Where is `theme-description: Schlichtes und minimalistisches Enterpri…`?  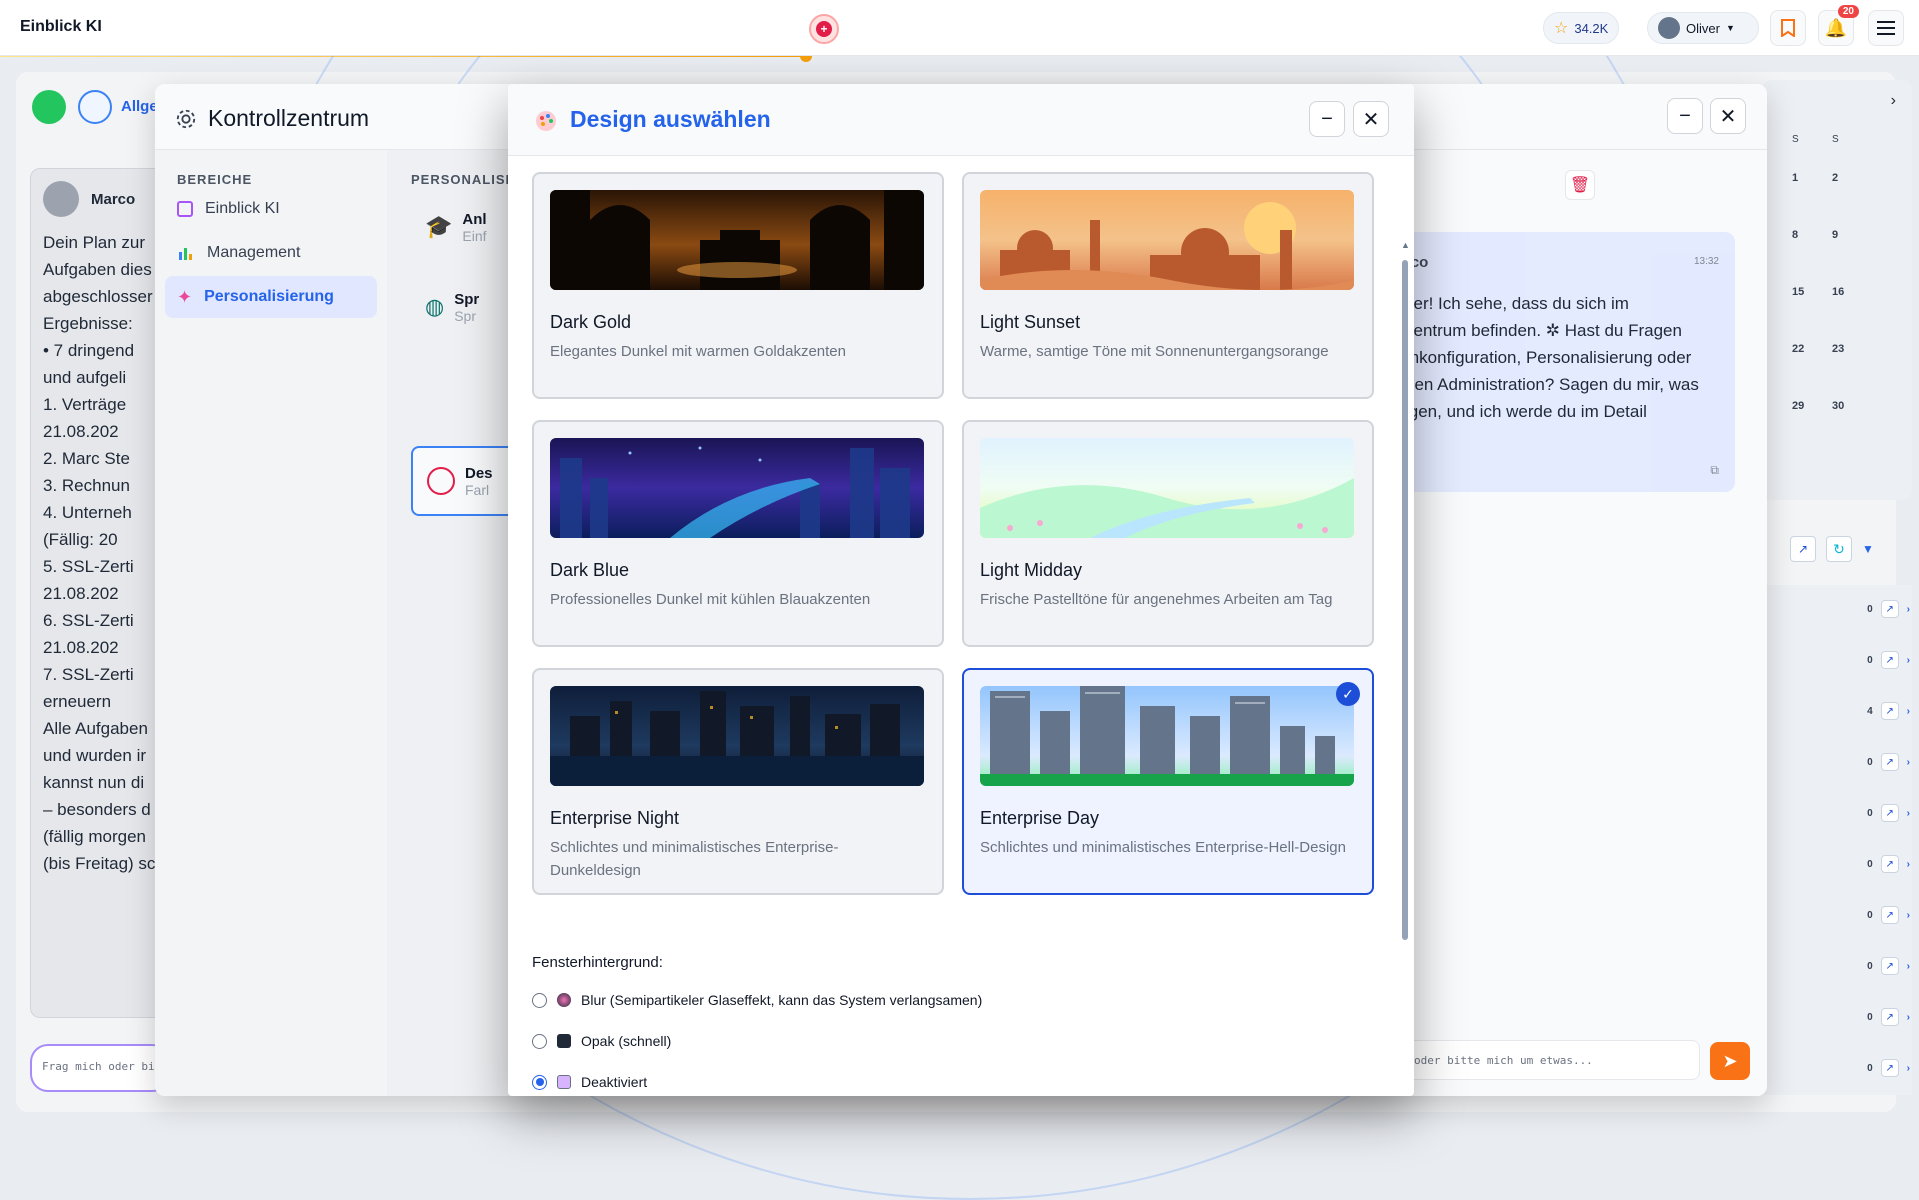
theme-description: Schlichtes und minimalistisches Enterpri… is located at coordinates (694, 859).